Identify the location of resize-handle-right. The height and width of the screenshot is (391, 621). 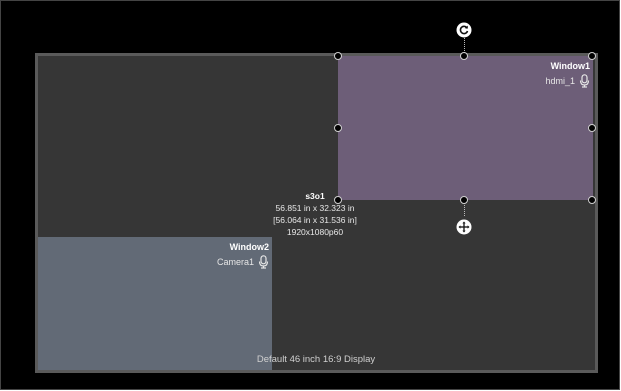
(592, 128).